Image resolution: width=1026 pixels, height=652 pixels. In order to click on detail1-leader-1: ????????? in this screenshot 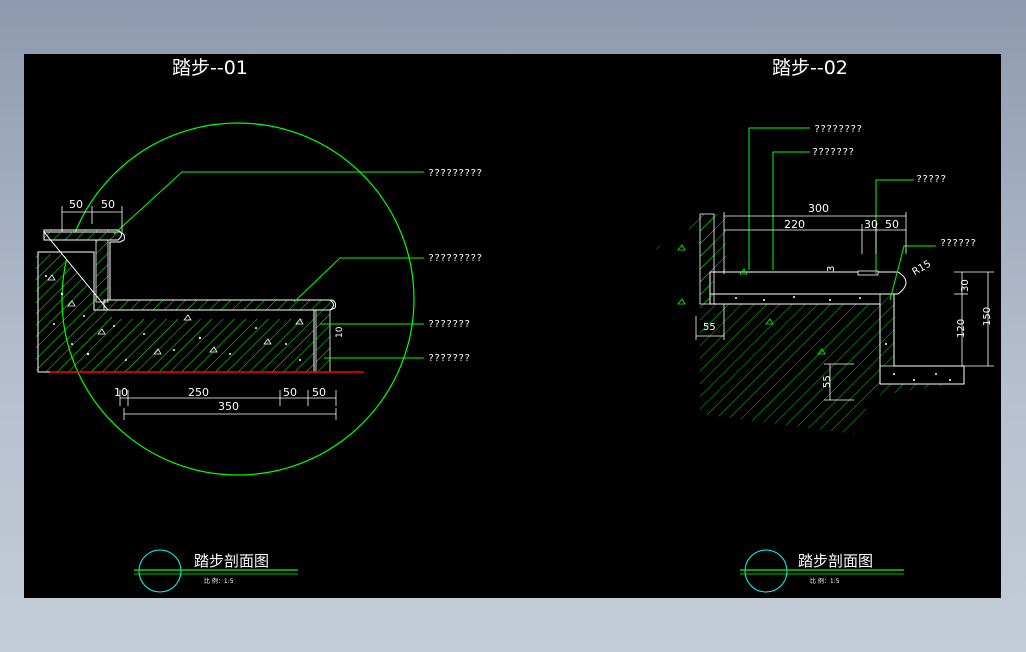, I will do `click(455, 173)`.